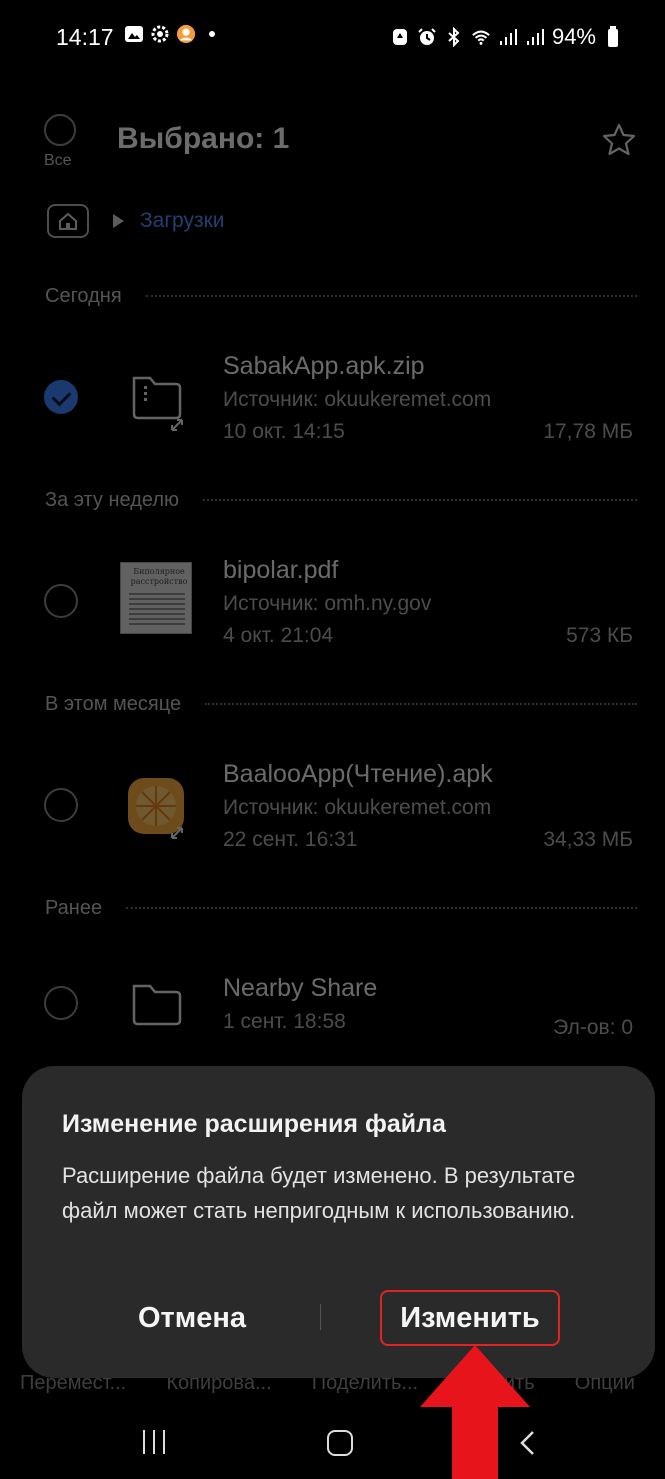 This screenshot has height=1479, width=665. What do you see at coordinates (192, 1318) in the screenshot?
I see `cancel-button: Отмена` at bounding box center [192, 1318].